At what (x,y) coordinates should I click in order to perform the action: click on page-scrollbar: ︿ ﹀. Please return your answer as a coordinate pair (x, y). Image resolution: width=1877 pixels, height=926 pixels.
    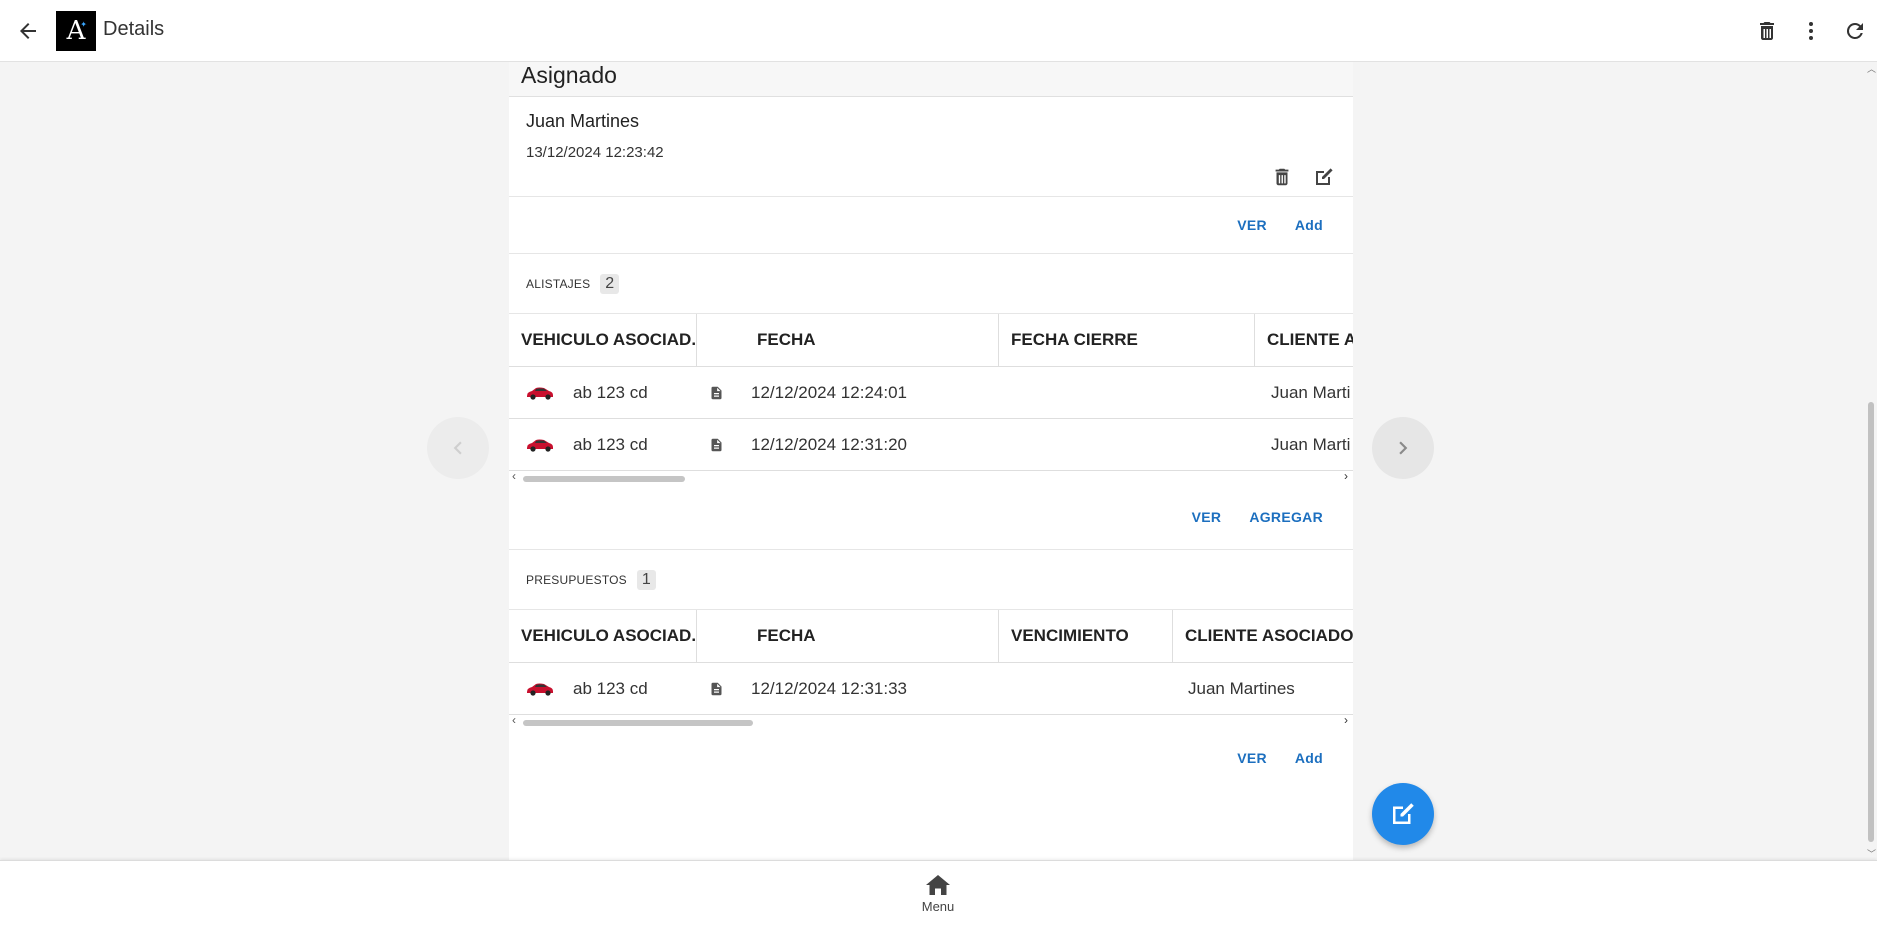
    Looking at the image, I should click on (1871, 461).